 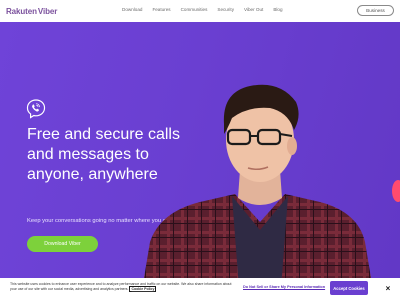 What do you see at coordinates (277, 9) in the screenshot?
I see `nav-item-blog: Blog` at bounding box center [277, 9].